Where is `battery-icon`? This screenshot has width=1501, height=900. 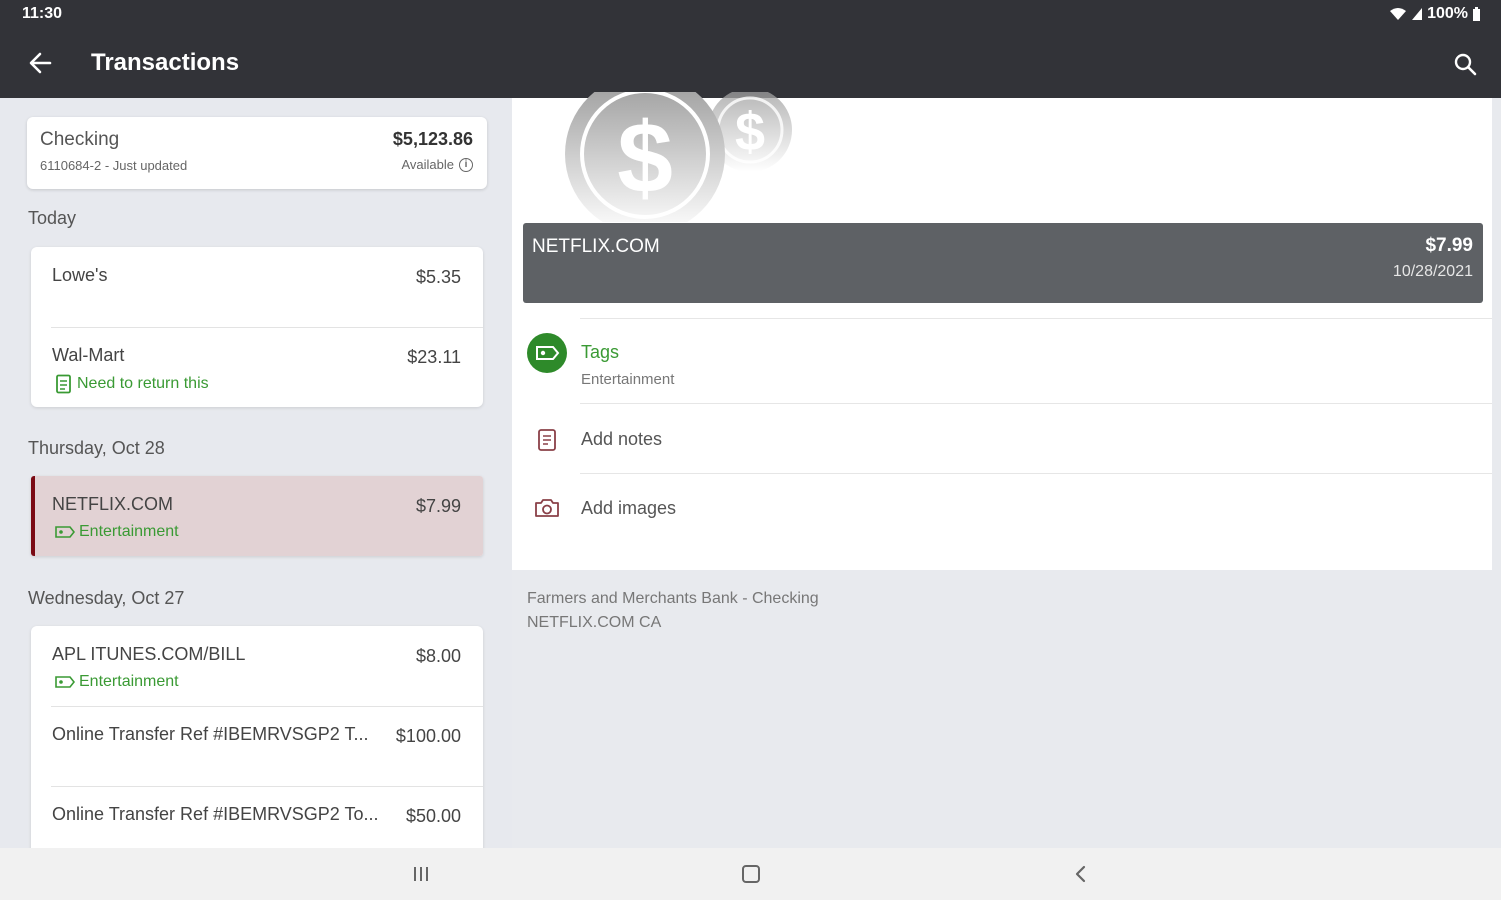
battery-icon is located at coordinates (1476, 13).